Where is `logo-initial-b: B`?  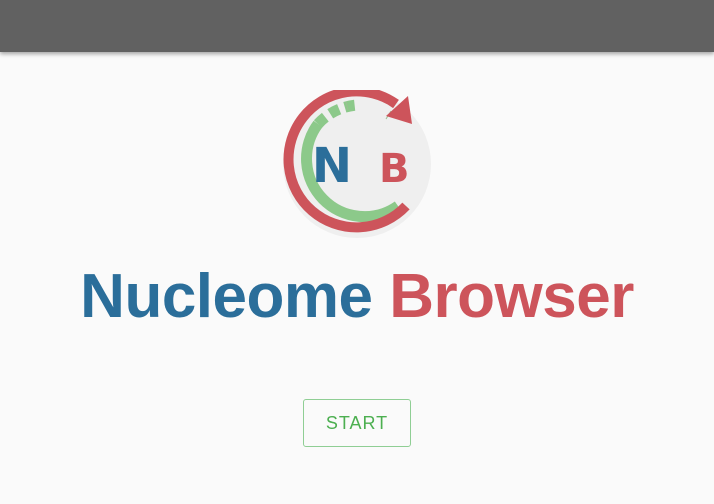
logo-initial-b: B is located at coordinates (394, 169).